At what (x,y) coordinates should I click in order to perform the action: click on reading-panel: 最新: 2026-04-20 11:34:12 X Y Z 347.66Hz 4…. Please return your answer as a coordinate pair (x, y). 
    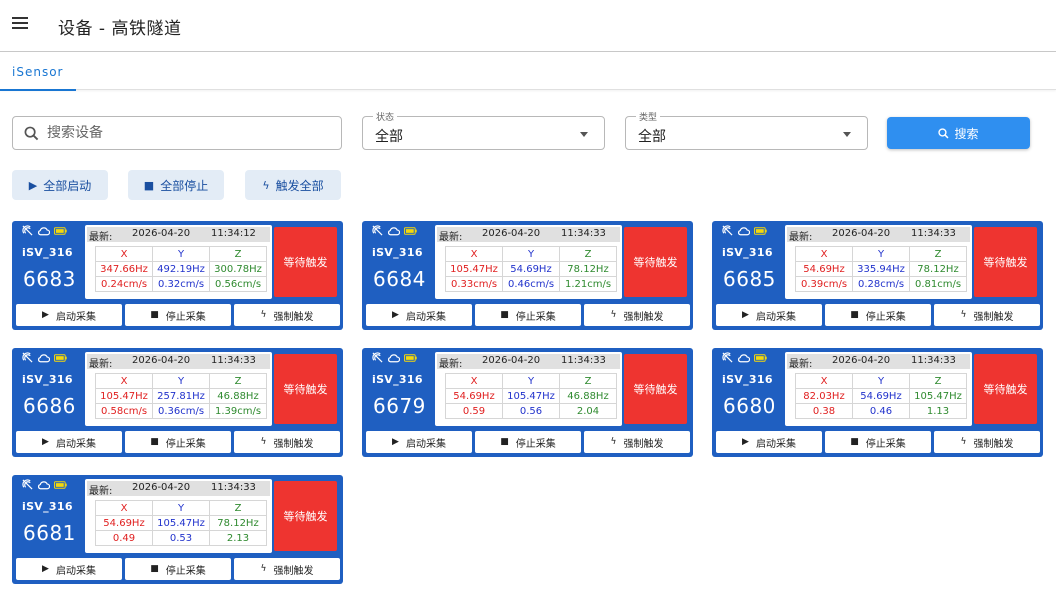
    Looking at the image, I should click on (178, 262).